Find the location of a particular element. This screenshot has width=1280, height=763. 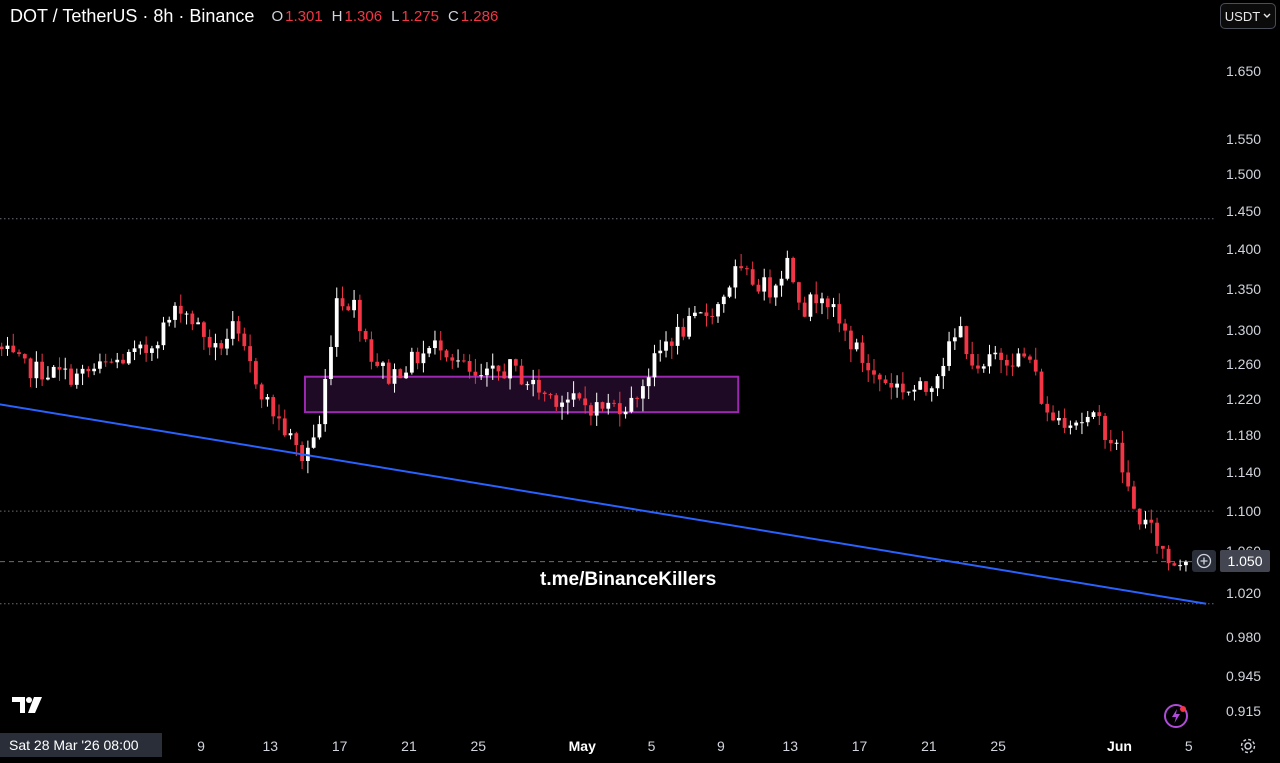

time-axis-label: 5 is located at coordinates (651, 746).